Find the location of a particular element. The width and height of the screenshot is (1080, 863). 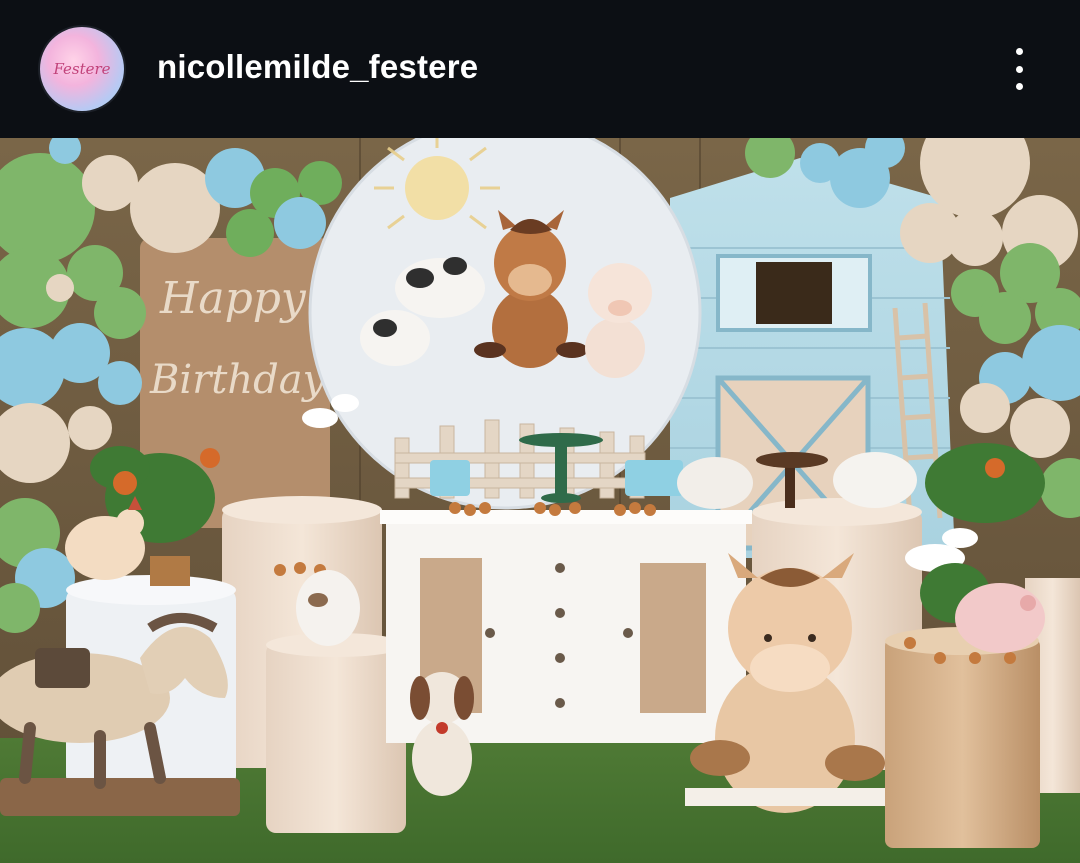

more-options-button is located at coordinates (1019, 69).